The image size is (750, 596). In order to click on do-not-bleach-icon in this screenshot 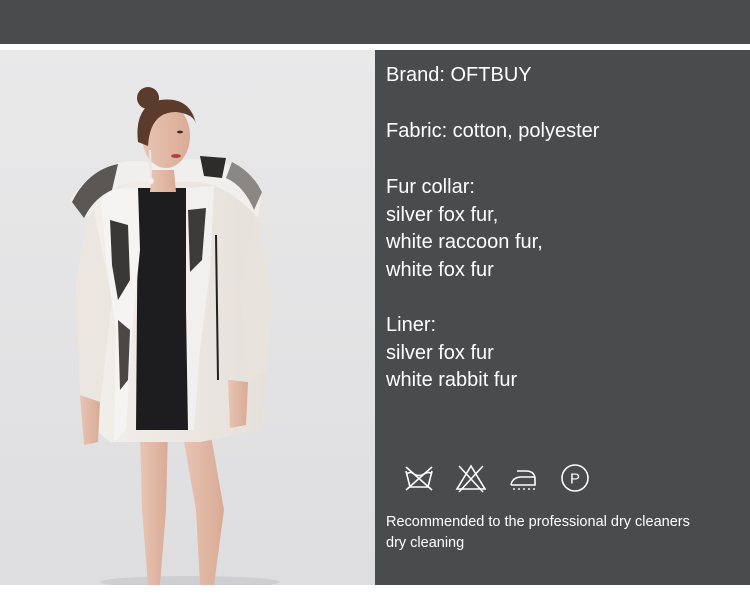, I will do `click(471, 478)`.